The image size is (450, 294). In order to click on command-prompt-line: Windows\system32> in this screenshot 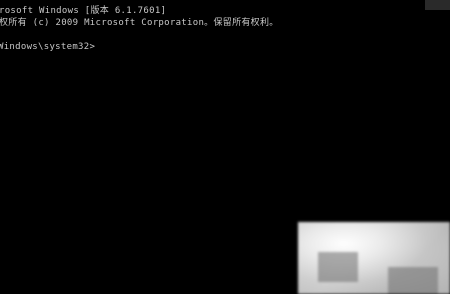, I will do `click(47, 47)`.